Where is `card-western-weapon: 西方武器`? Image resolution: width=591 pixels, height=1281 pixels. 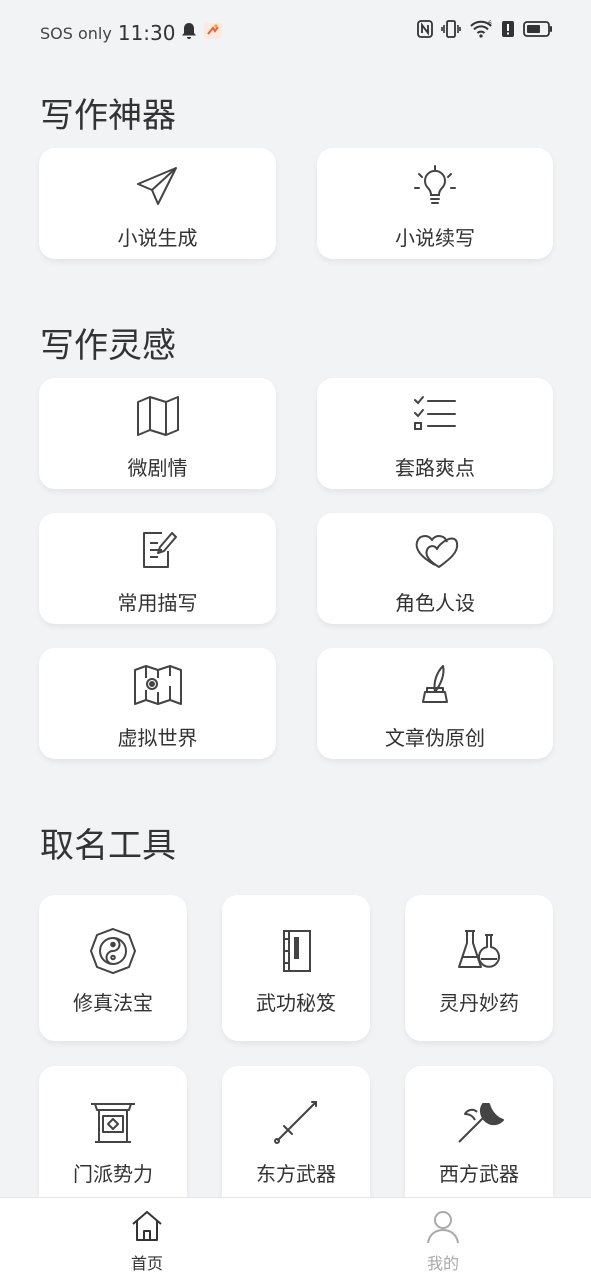
card-western-weapon: 西方武器 is located at coordinates (479, 1139).